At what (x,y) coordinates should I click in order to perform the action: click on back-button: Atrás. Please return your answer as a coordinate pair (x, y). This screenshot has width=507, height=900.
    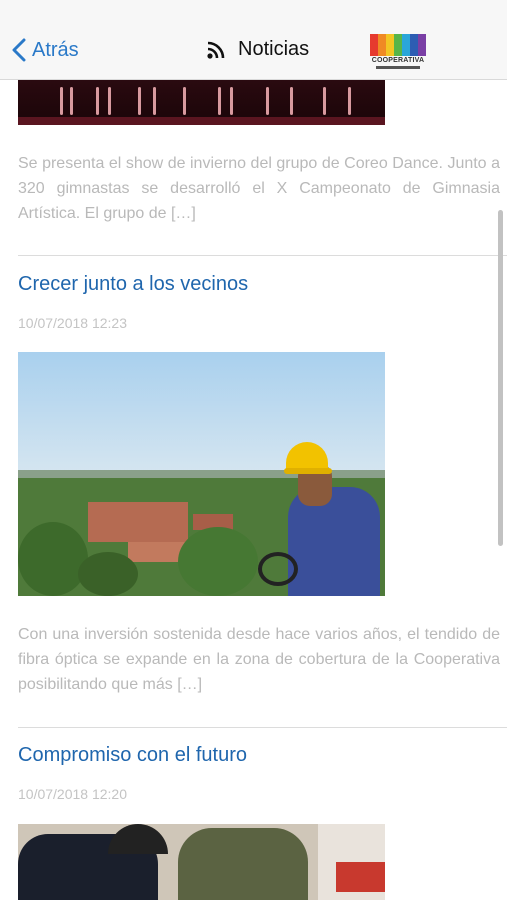
    Looking at the image, I should click on (45, 50).